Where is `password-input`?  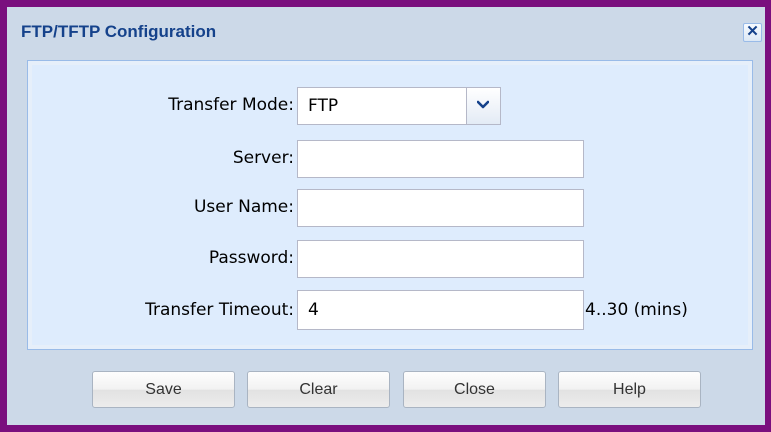
password-input is located at coordinates (440, 259).